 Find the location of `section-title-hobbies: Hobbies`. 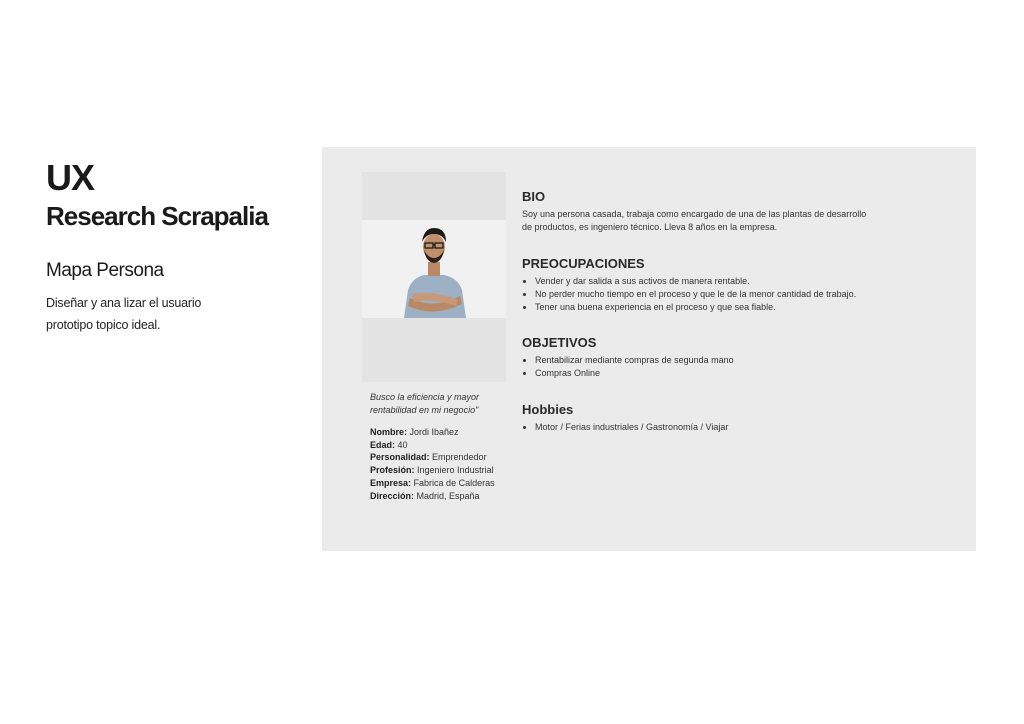

section-title-hobbies: Hobbies is located at coordinates (548, 409).